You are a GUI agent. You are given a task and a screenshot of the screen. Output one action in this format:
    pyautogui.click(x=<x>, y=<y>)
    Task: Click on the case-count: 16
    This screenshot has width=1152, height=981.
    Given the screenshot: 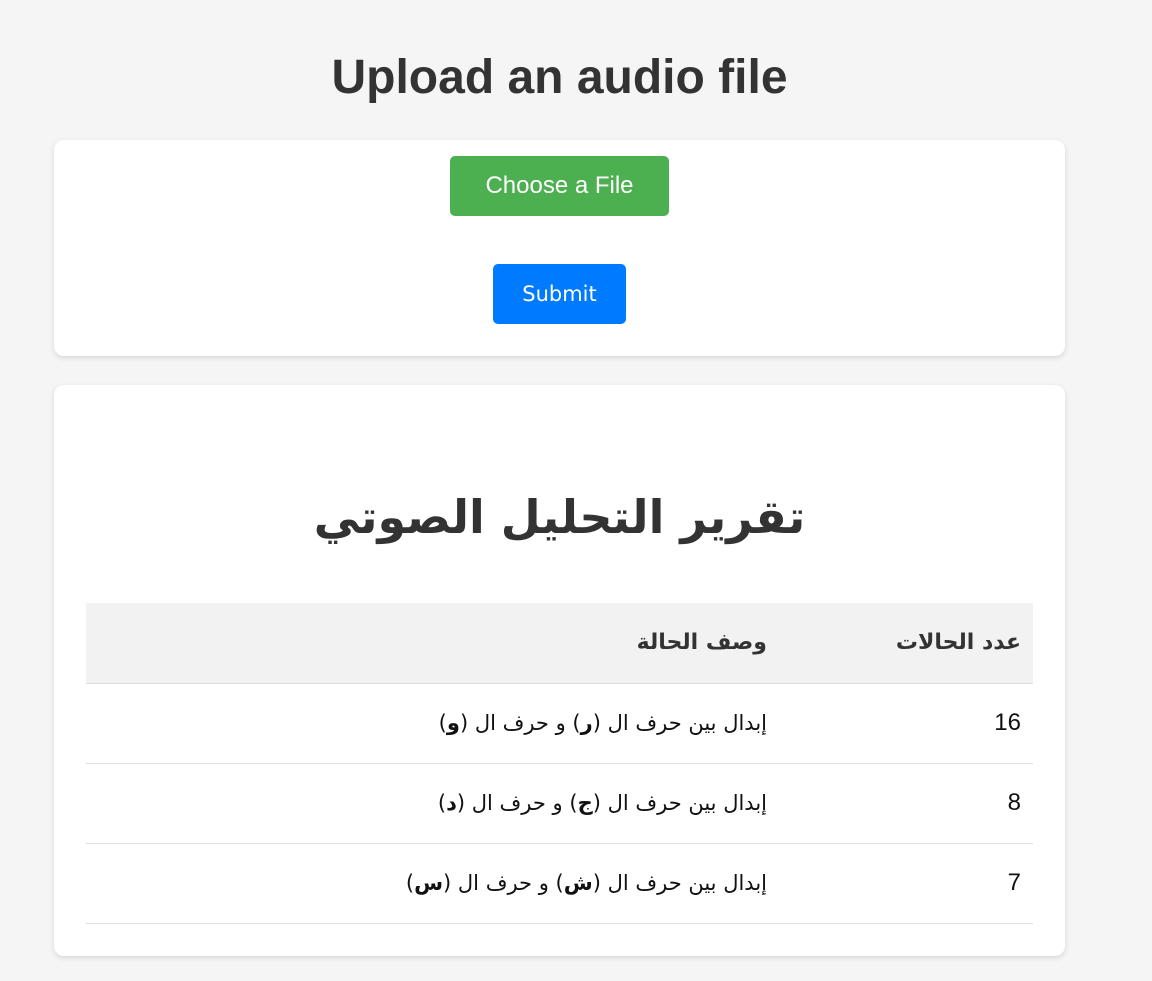 What is the action you would take?
    pyautogui.click(x=900, y=723)
    